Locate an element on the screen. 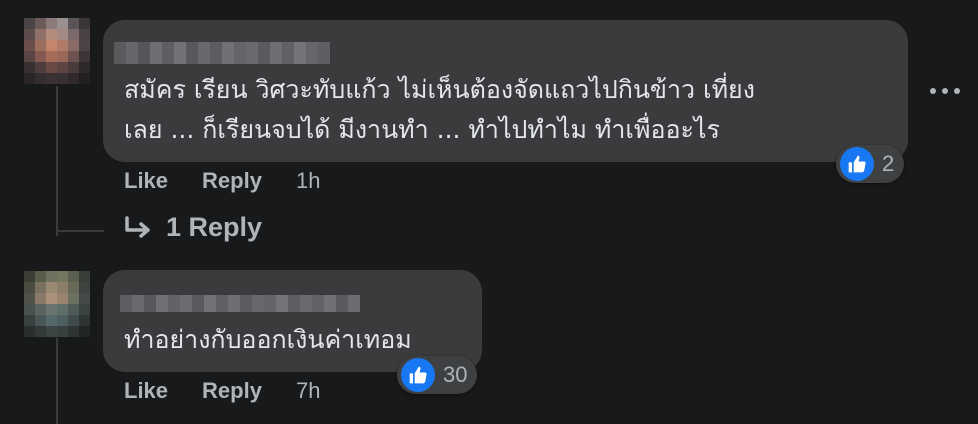  timestamp: 7h is located at coordinates (308, 391).